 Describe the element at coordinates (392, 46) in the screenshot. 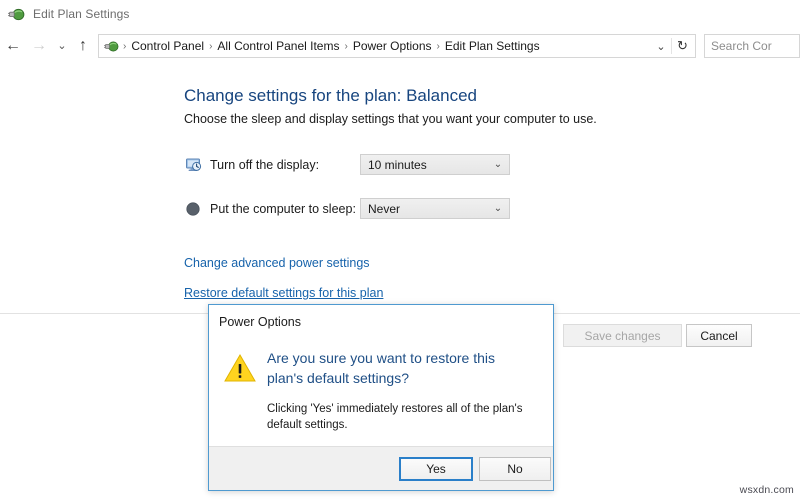

I see `breadcrumb-item-power-options: Power Options` at that location.